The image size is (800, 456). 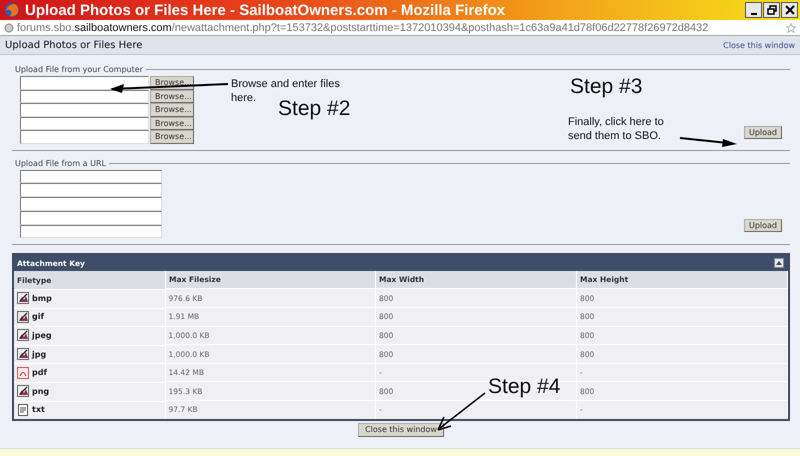 What do you see at coordinates (606, 87) in the screenshot?
I see `step-label: Step #3` at bounding box center [606, 87].